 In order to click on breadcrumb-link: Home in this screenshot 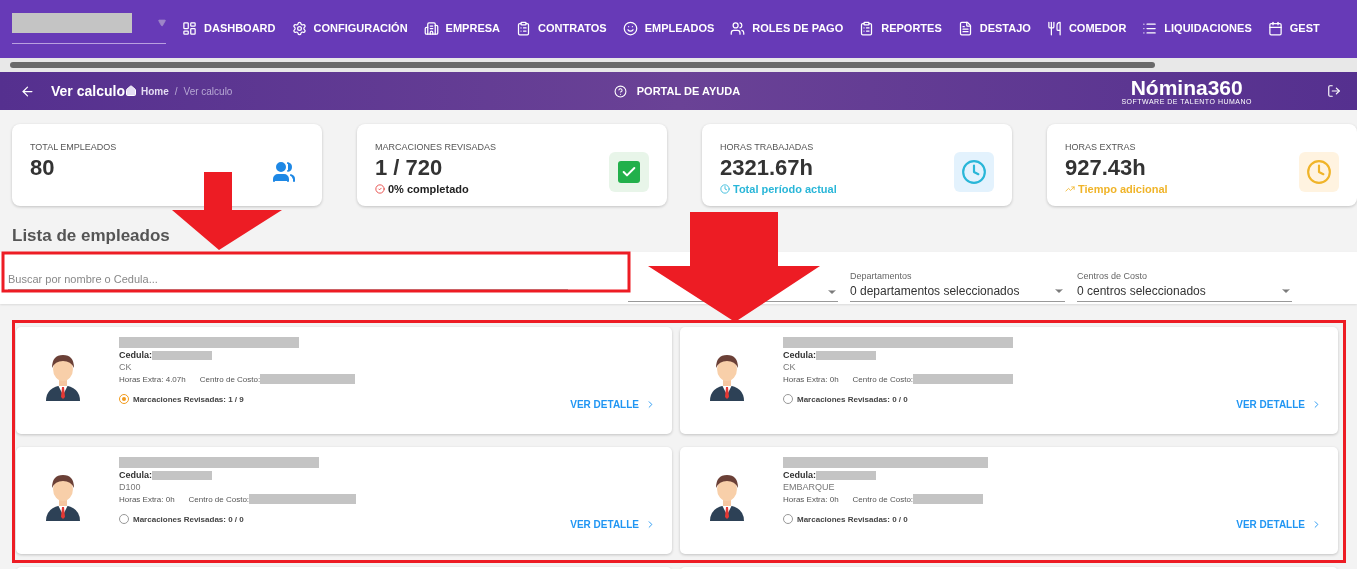, I will do `click(154, 91)`.